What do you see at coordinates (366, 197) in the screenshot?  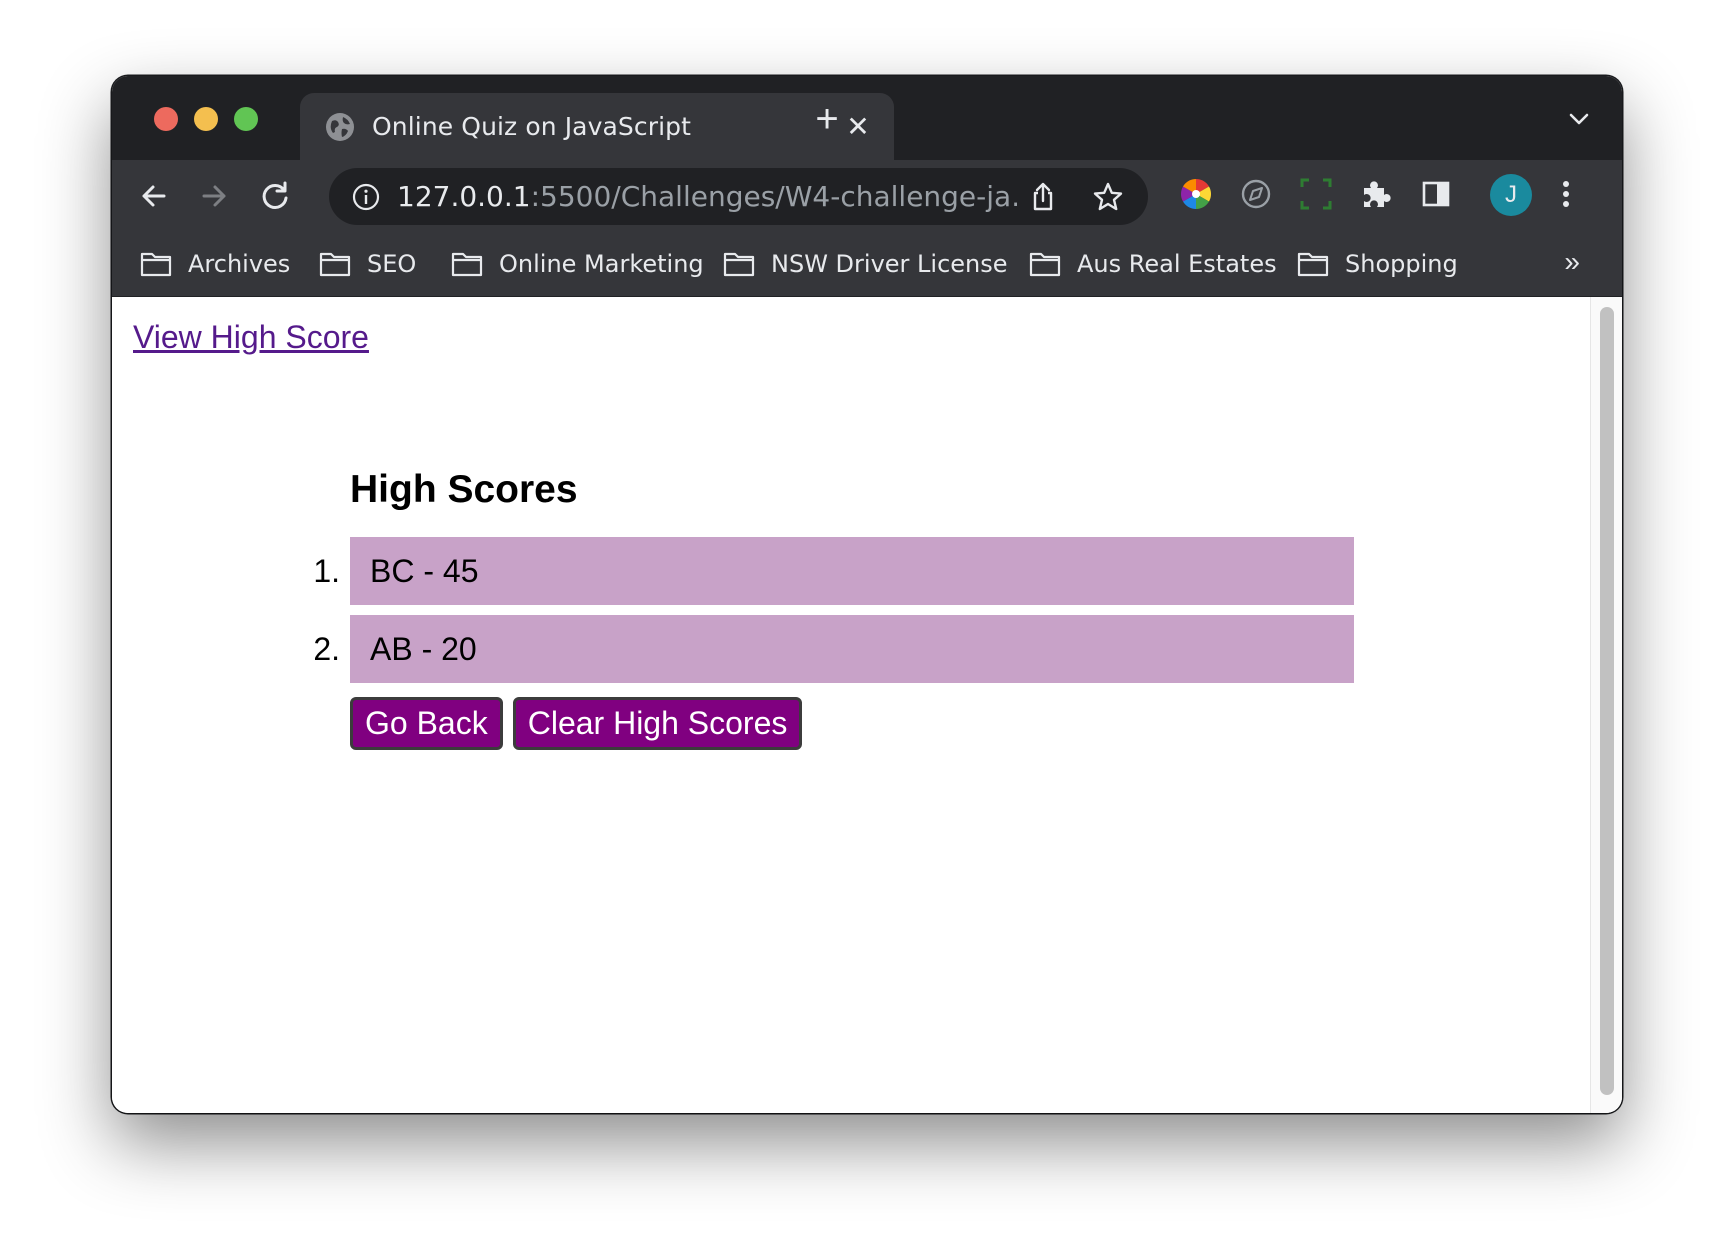 I see `info-icon` at bounding box center [366, 197].